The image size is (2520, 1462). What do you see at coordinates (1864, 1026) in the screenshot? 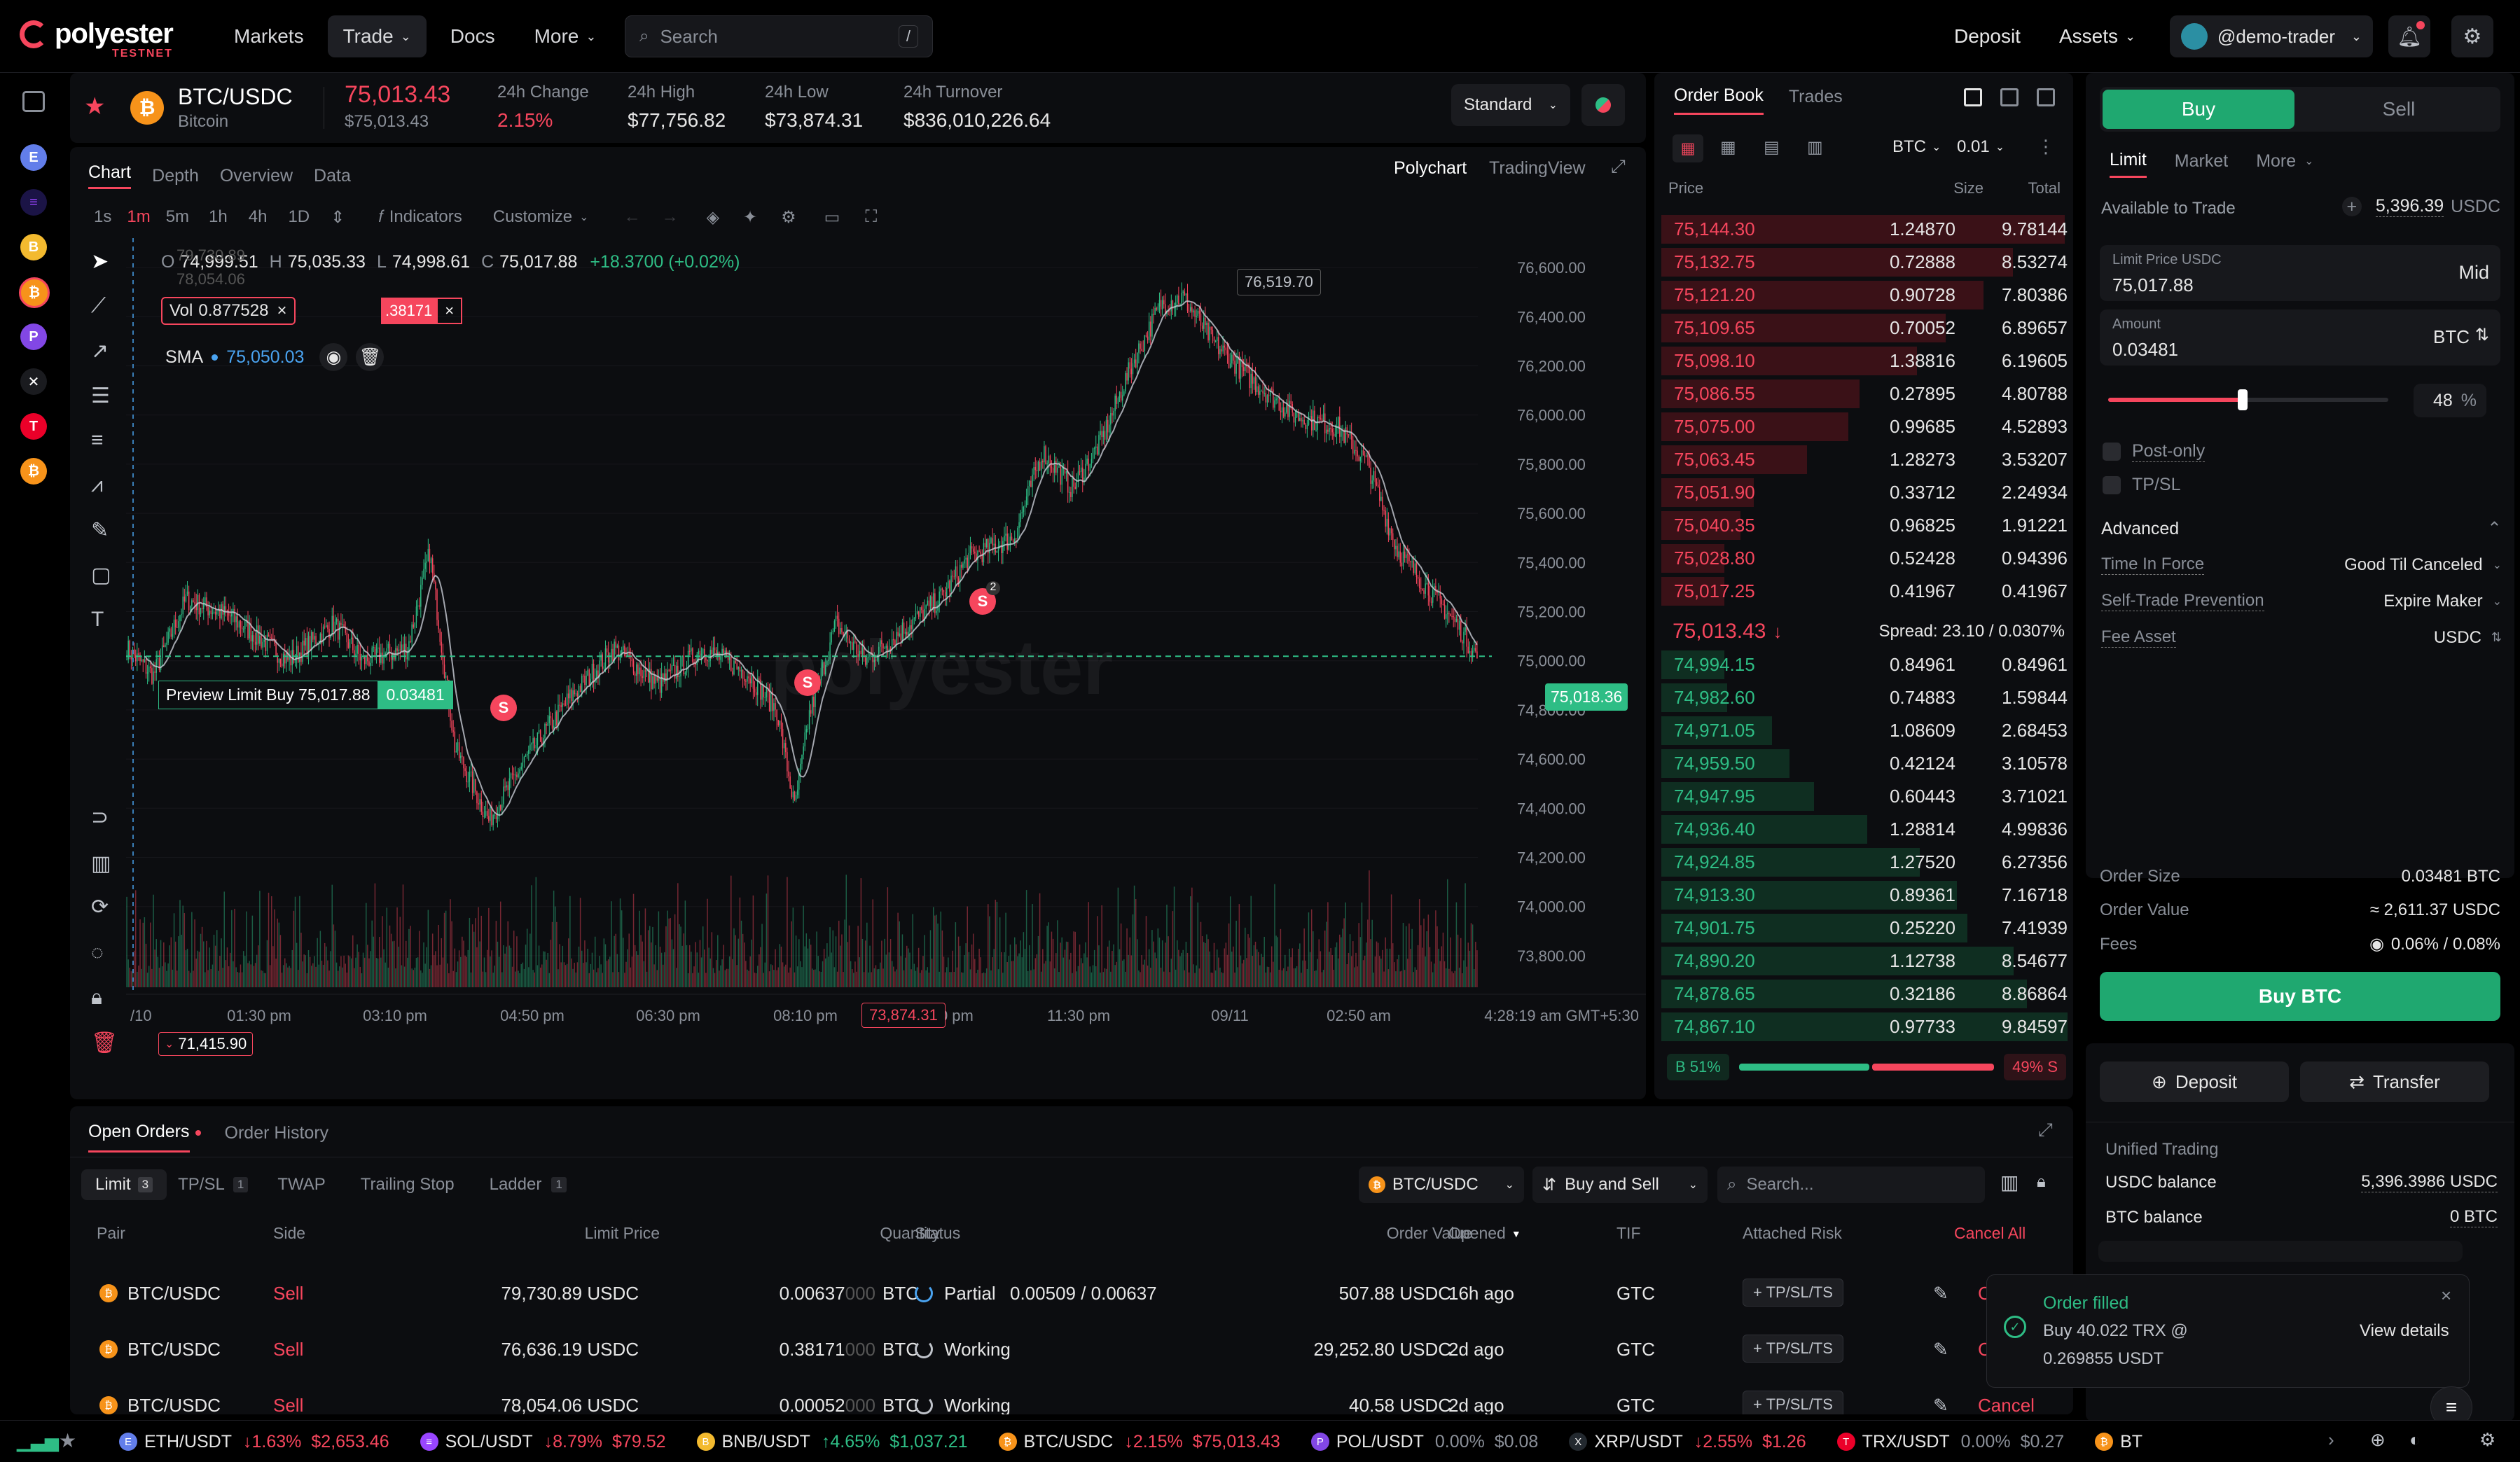
I see `bid-row: 74,867.10 0.97733 9.84597` at bounding box center [1864, 1026].